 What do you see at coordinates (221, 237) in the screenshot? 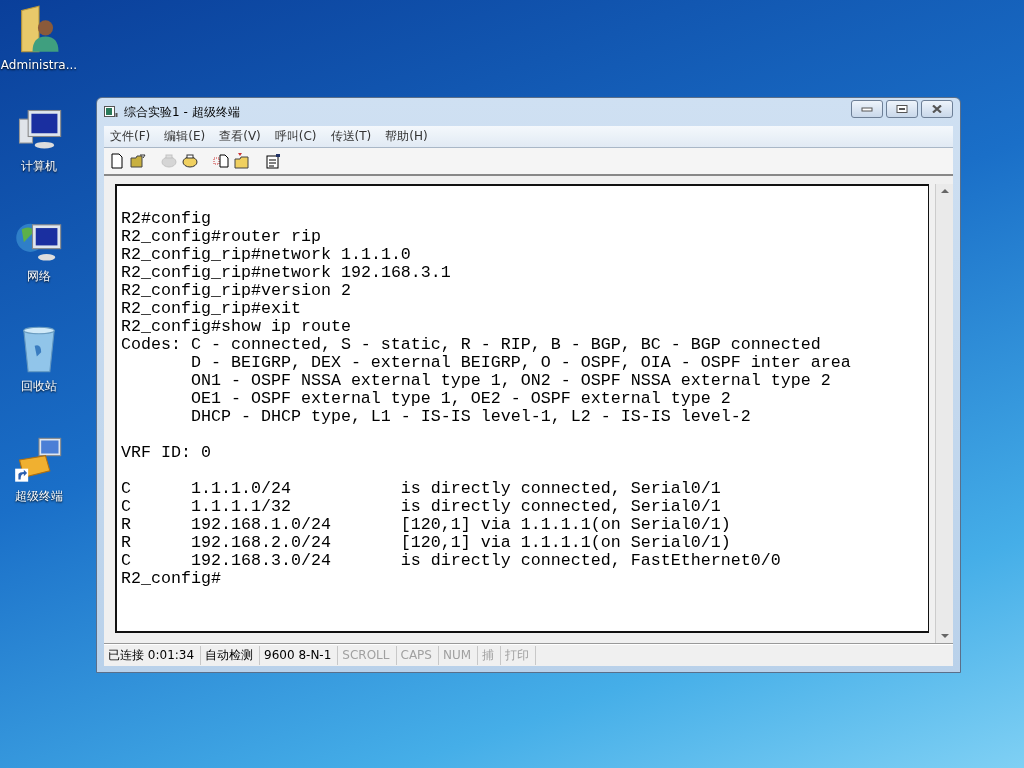
I see `terminal-line: R2_config#router rip` at bounding box center [221, 237].